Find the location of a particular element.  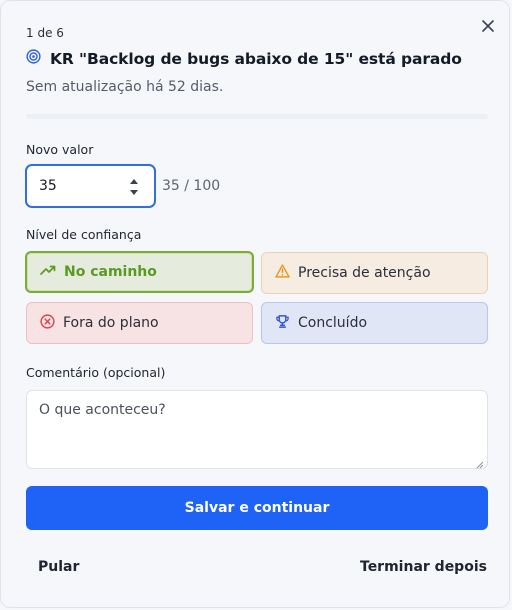

stepper-up-icon is located at coordinates (134, 181).